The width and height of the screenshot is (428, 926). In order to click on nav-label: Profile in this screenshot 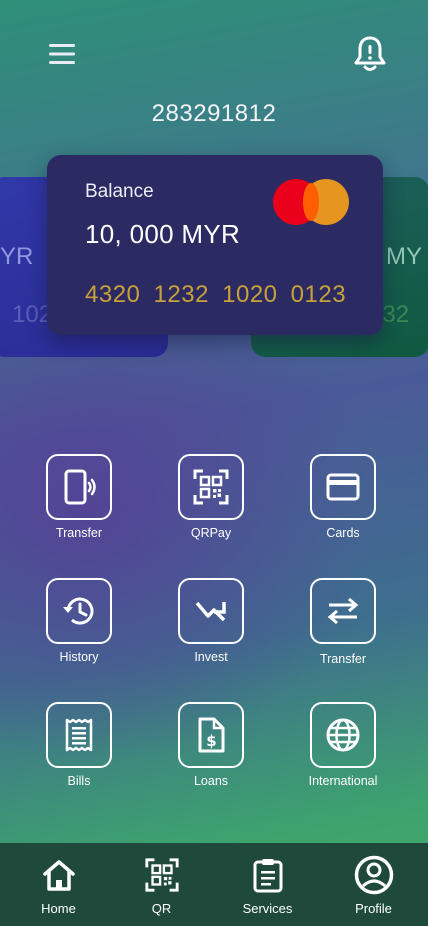, I will do `click(373, 908)`.